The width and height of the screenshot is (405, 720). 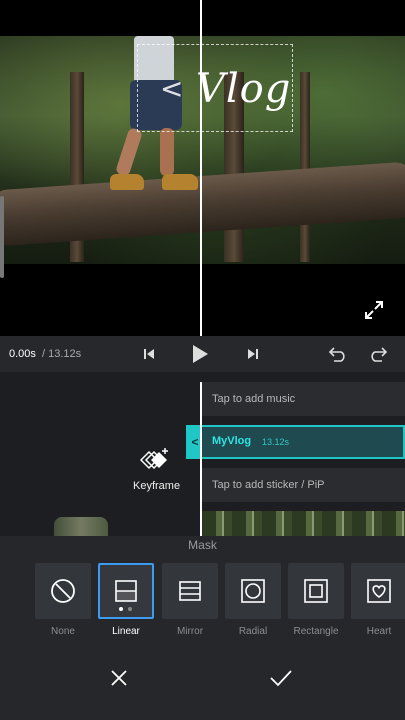 I want to click on none-icon, so click(x=63, y=591).